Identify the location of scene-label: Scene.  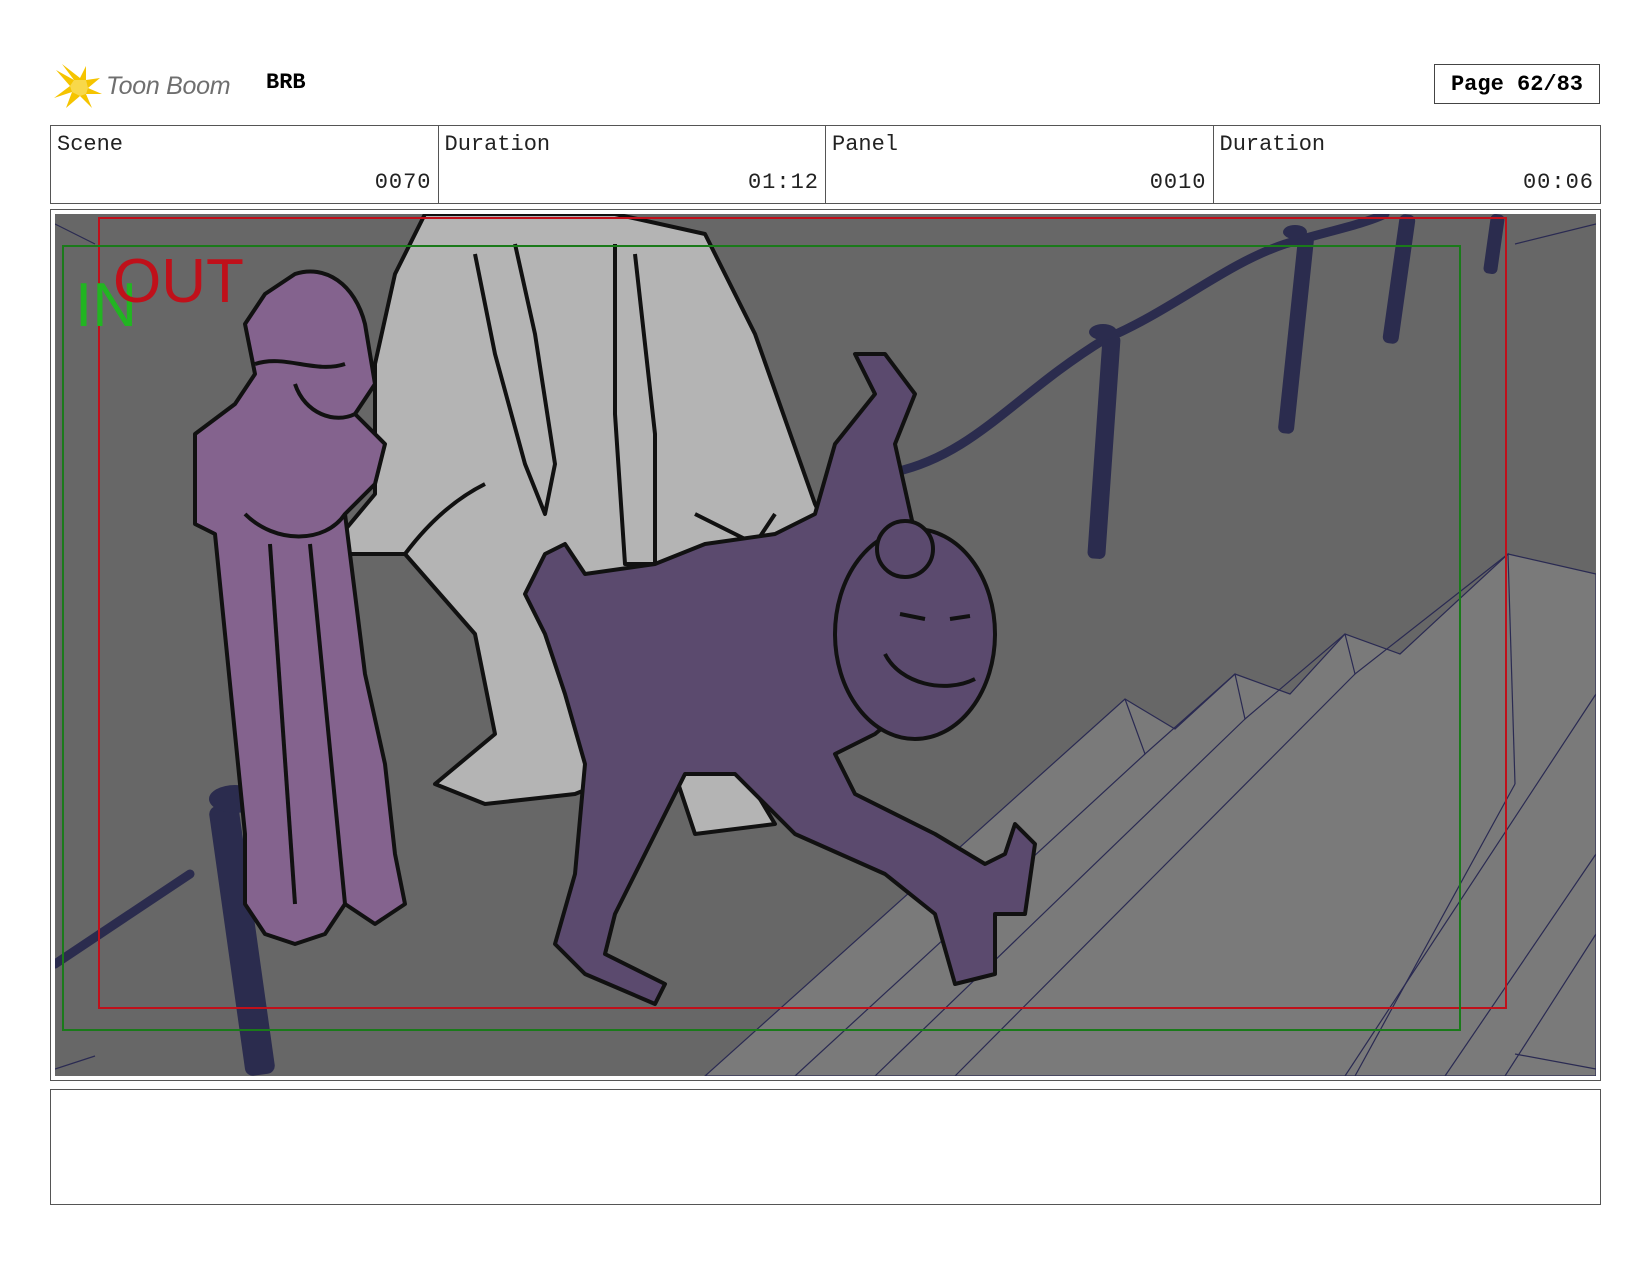
(90, 144).